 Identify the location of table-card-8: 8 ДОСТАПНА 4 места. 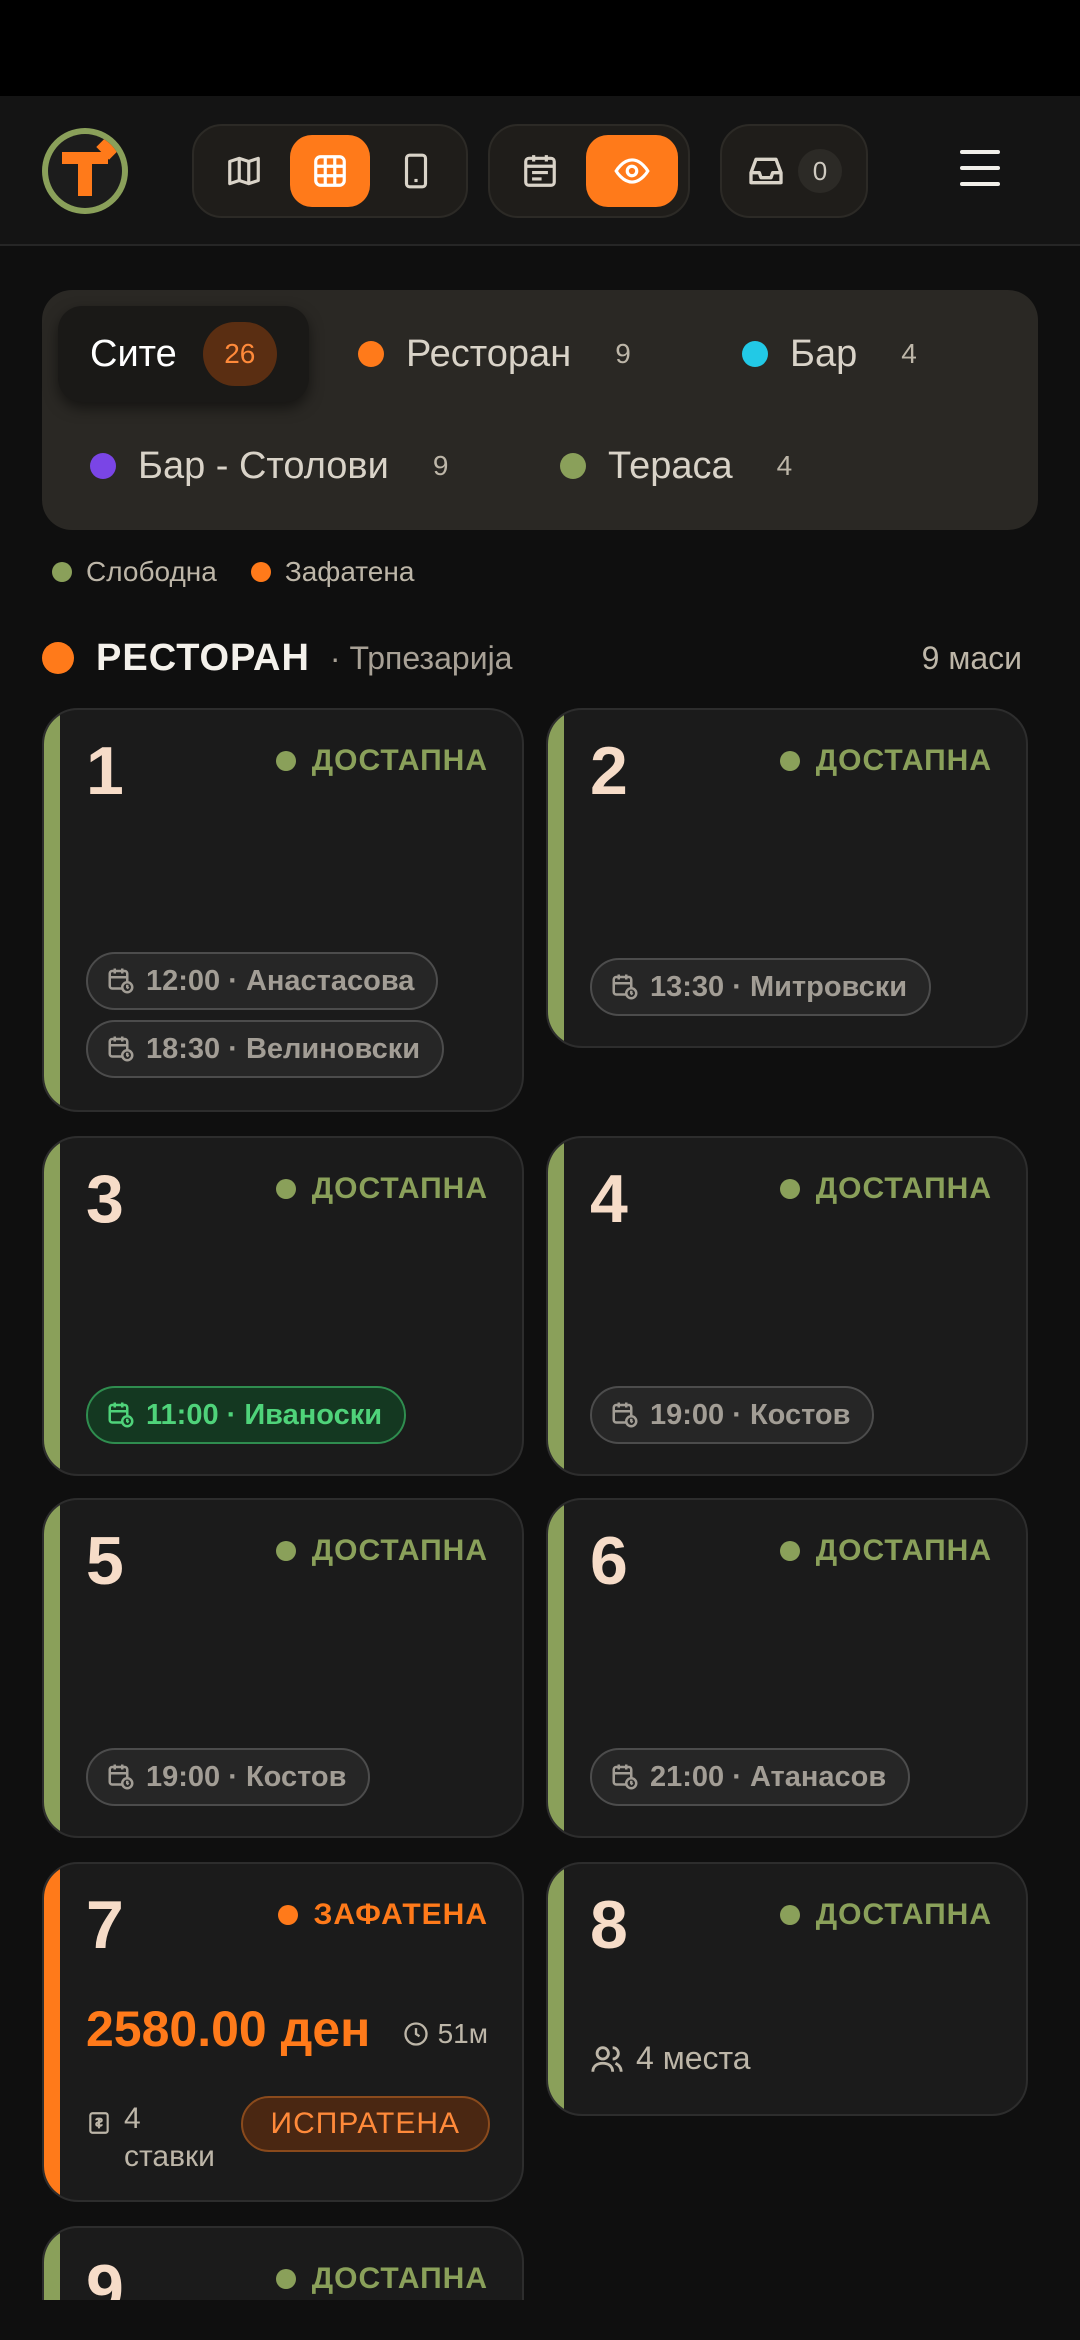
(787, 1989).